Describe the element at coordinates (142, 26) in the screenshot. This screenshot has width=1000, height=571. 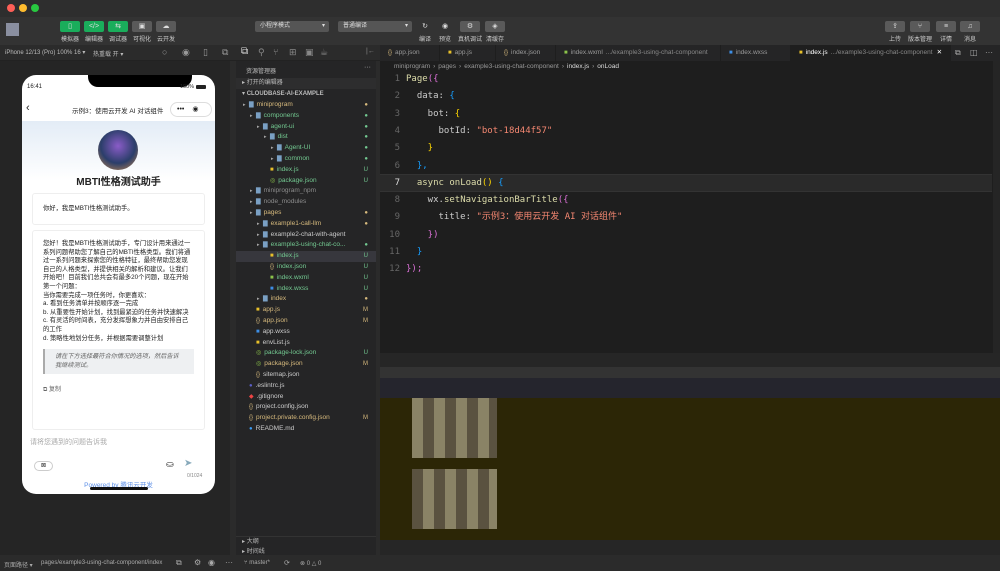
I see `visual-icon: ▣` at that location.